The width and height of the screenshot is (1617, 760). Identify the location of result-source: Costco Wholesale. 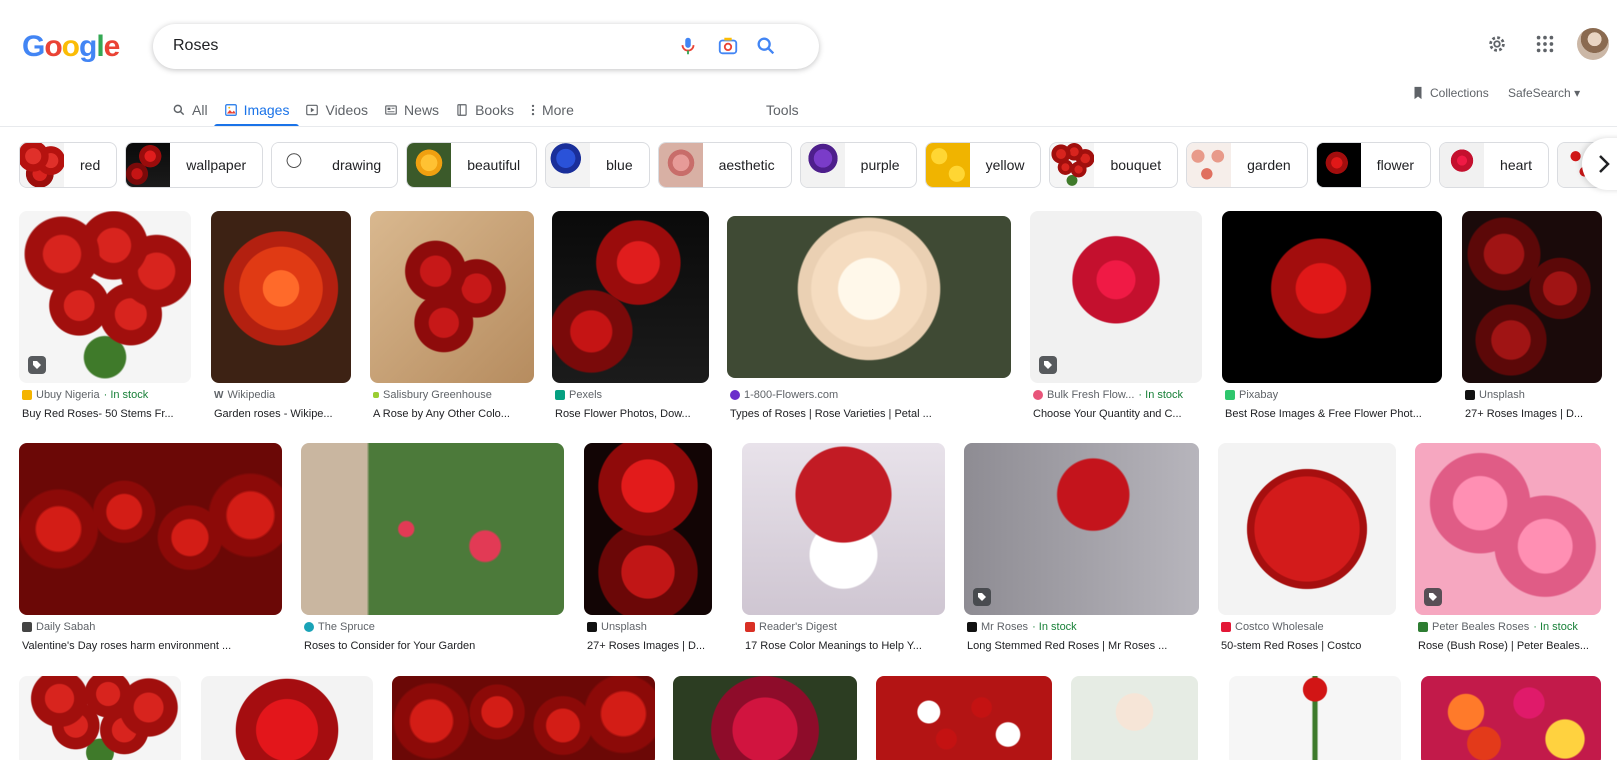
(1272, 627).